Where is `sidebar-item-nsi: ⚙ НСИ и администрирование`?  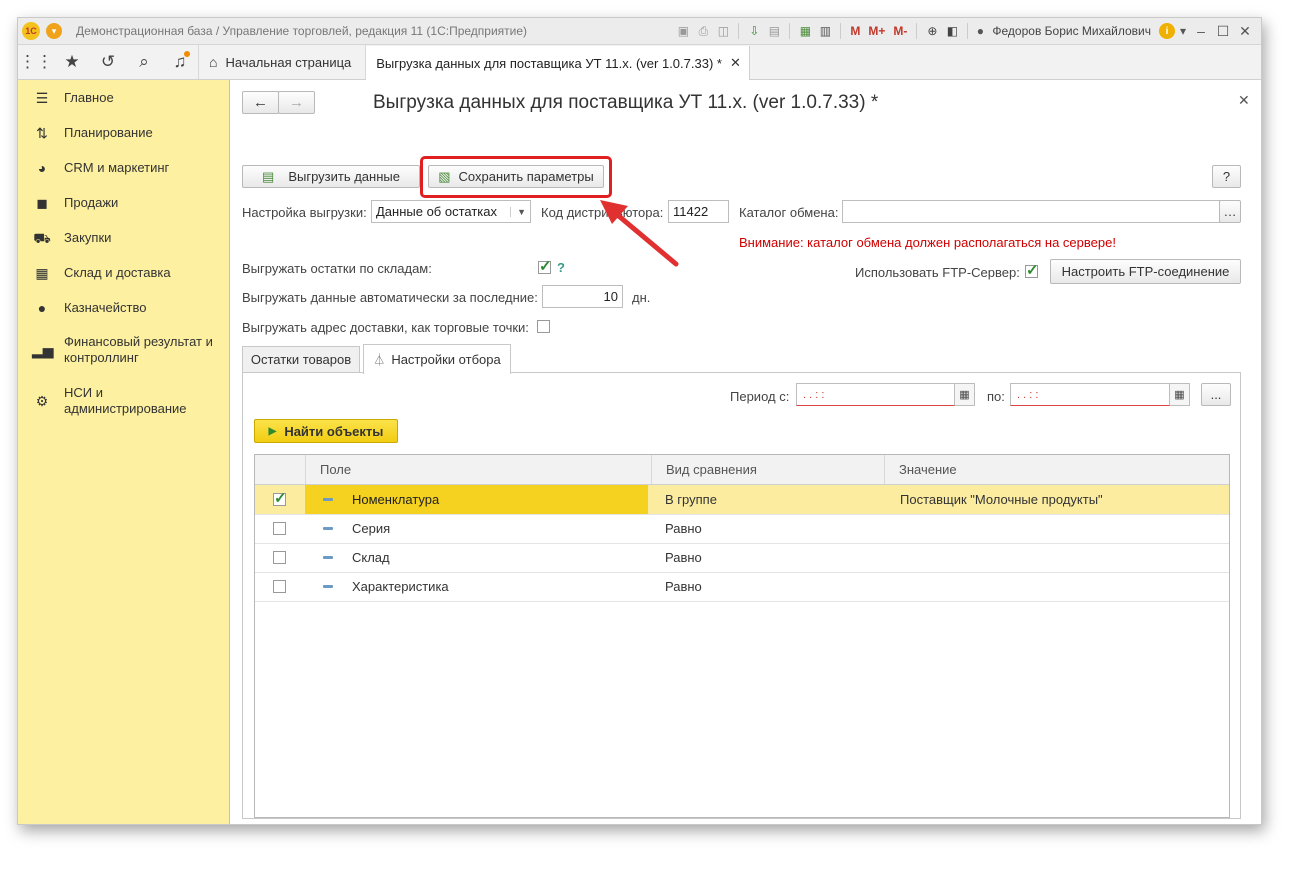 sidebar-item-nsi: ⚙ НСИ и администрирование is located at coordinates (124, 401).